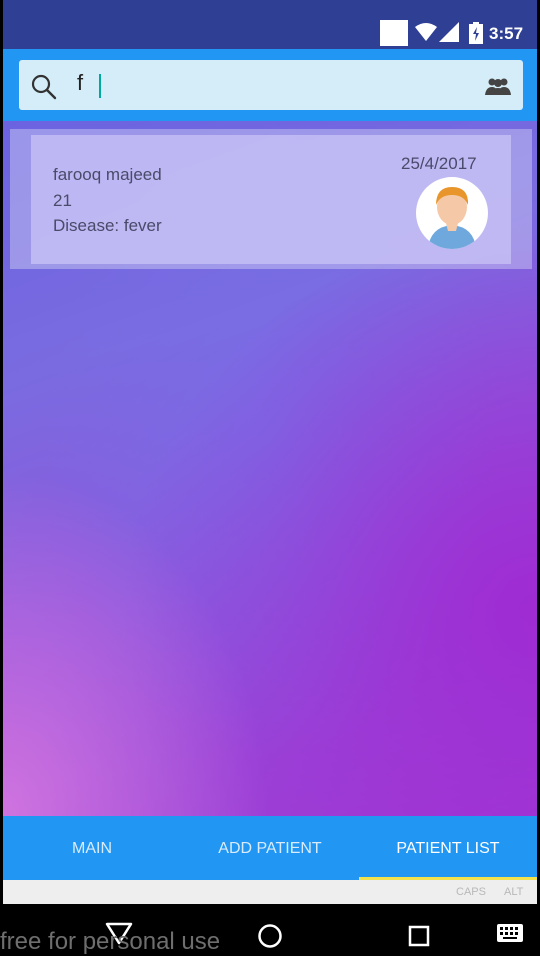  I want to click on status-bar: 3:57, so click(270, 24).